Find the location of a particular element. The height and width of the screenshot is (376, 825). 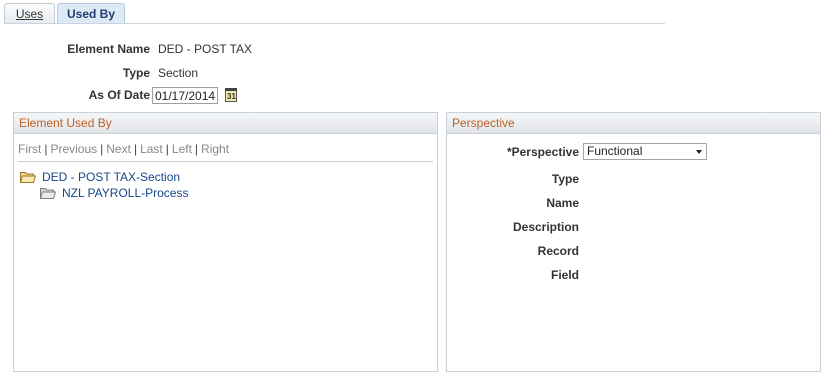

nav-left: Left is located at coordinates (182, 149).